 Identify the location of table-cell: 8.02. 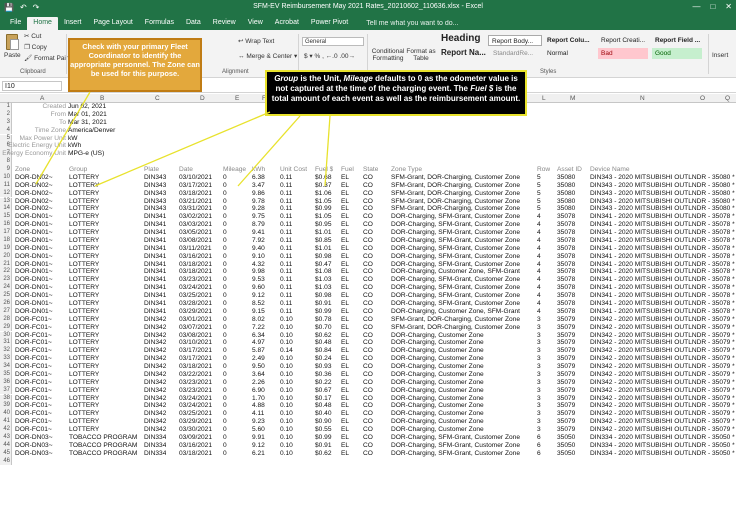
(258, 320).